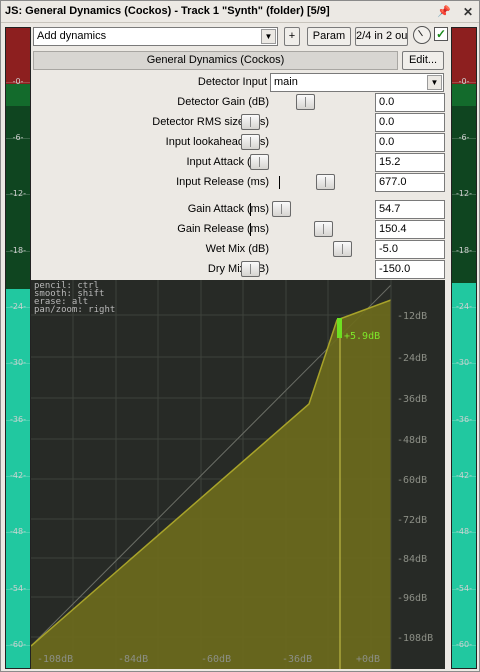 The width and height of the screenshot is (480, 672). I want to click on param-value-detector-gain: 0.0, so click(410, 102).